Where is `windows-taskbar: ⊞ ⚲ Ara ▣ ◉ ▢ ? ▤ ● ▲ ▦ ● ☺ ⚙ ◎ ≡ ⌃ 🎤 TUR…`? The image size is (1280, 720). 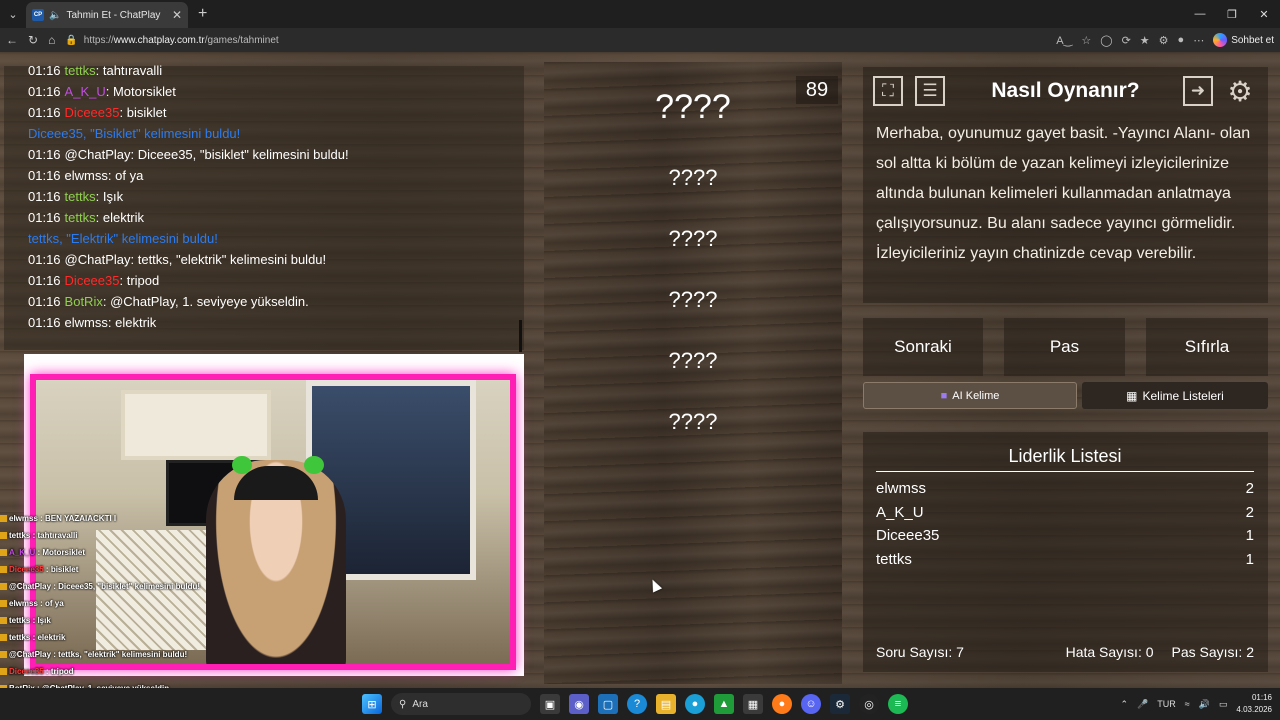
windows-taskbar: ⊞ ⚲ Ara ▣ ◉ ▢ ? ▤ ● ▲ ▦ ● ☺ ⚙ ◎ ≡ ⌃ 🎤 TUR… is located at coordinates (640, 704).